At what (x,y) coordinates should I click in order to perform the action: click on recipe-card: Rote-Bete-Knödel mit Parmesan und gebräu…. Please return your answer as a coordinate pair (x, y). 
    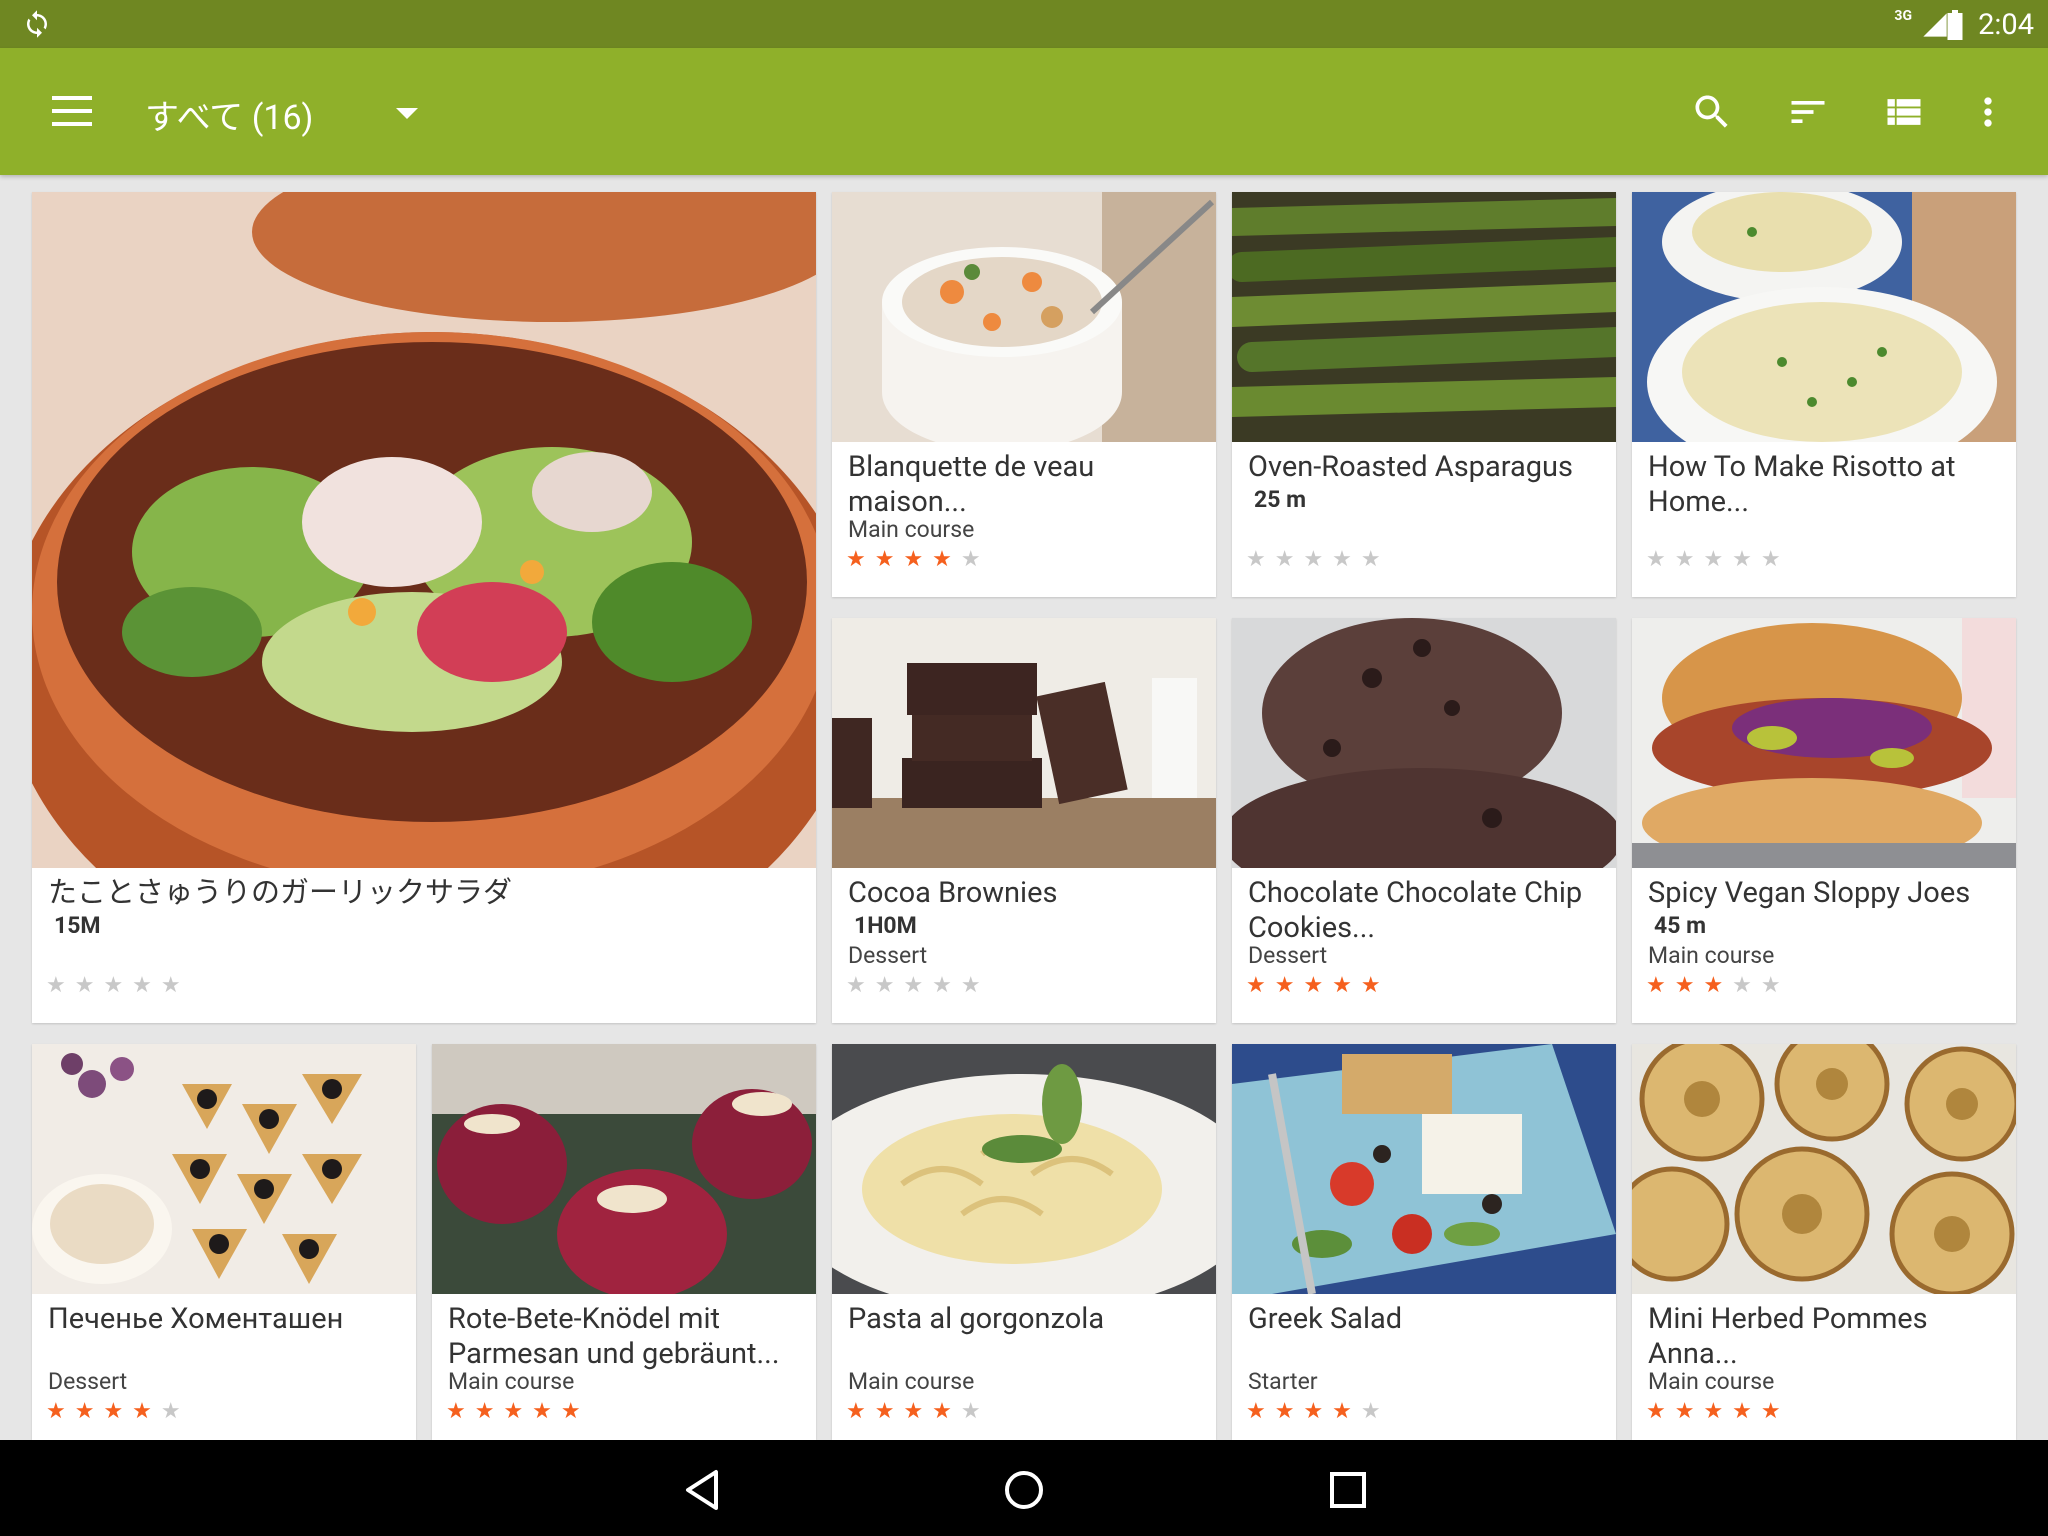
    Looking at the image, I should click on (624, 1242).